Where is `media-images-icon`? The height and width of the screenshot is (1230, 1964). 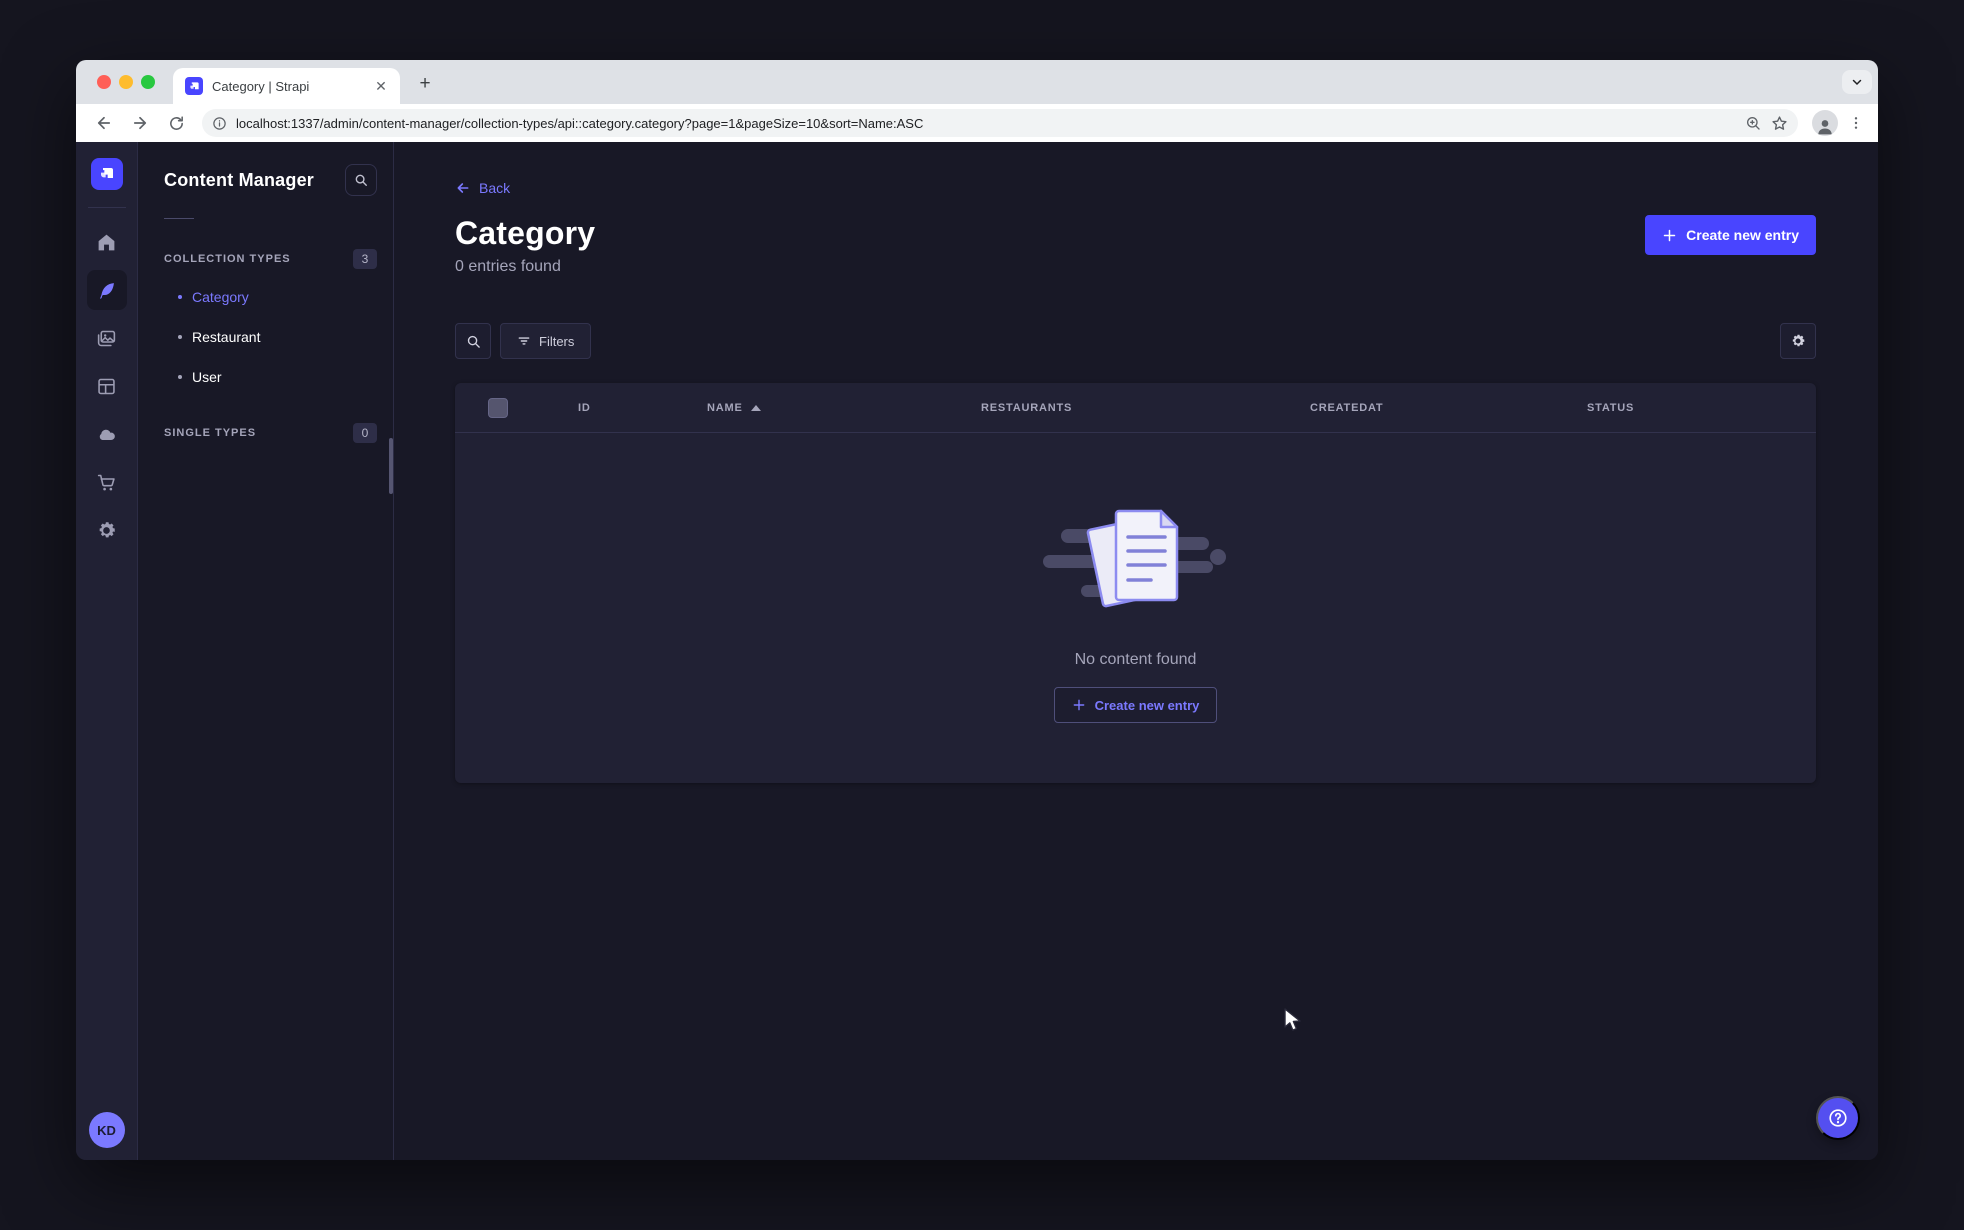
media-images-icon is located at coordinates (106, 338).